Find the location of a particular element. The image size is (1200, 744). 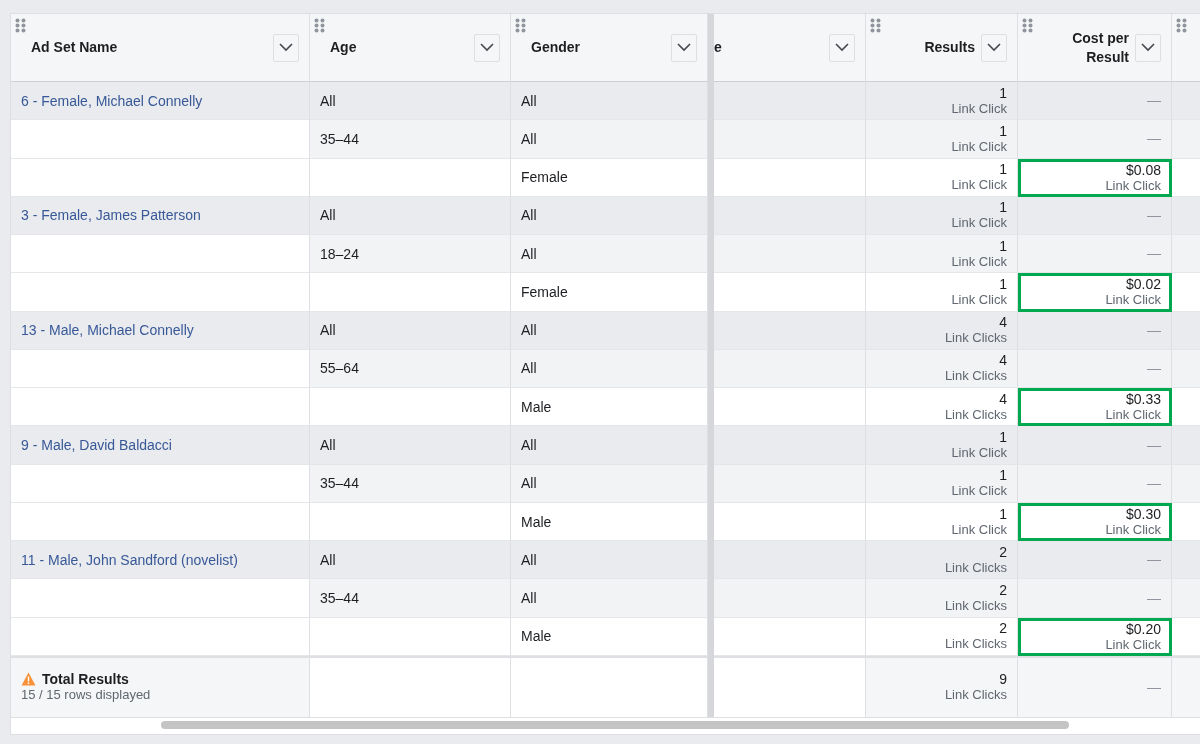

column-title: Ad Set Name is located at coordinates (75, 47).